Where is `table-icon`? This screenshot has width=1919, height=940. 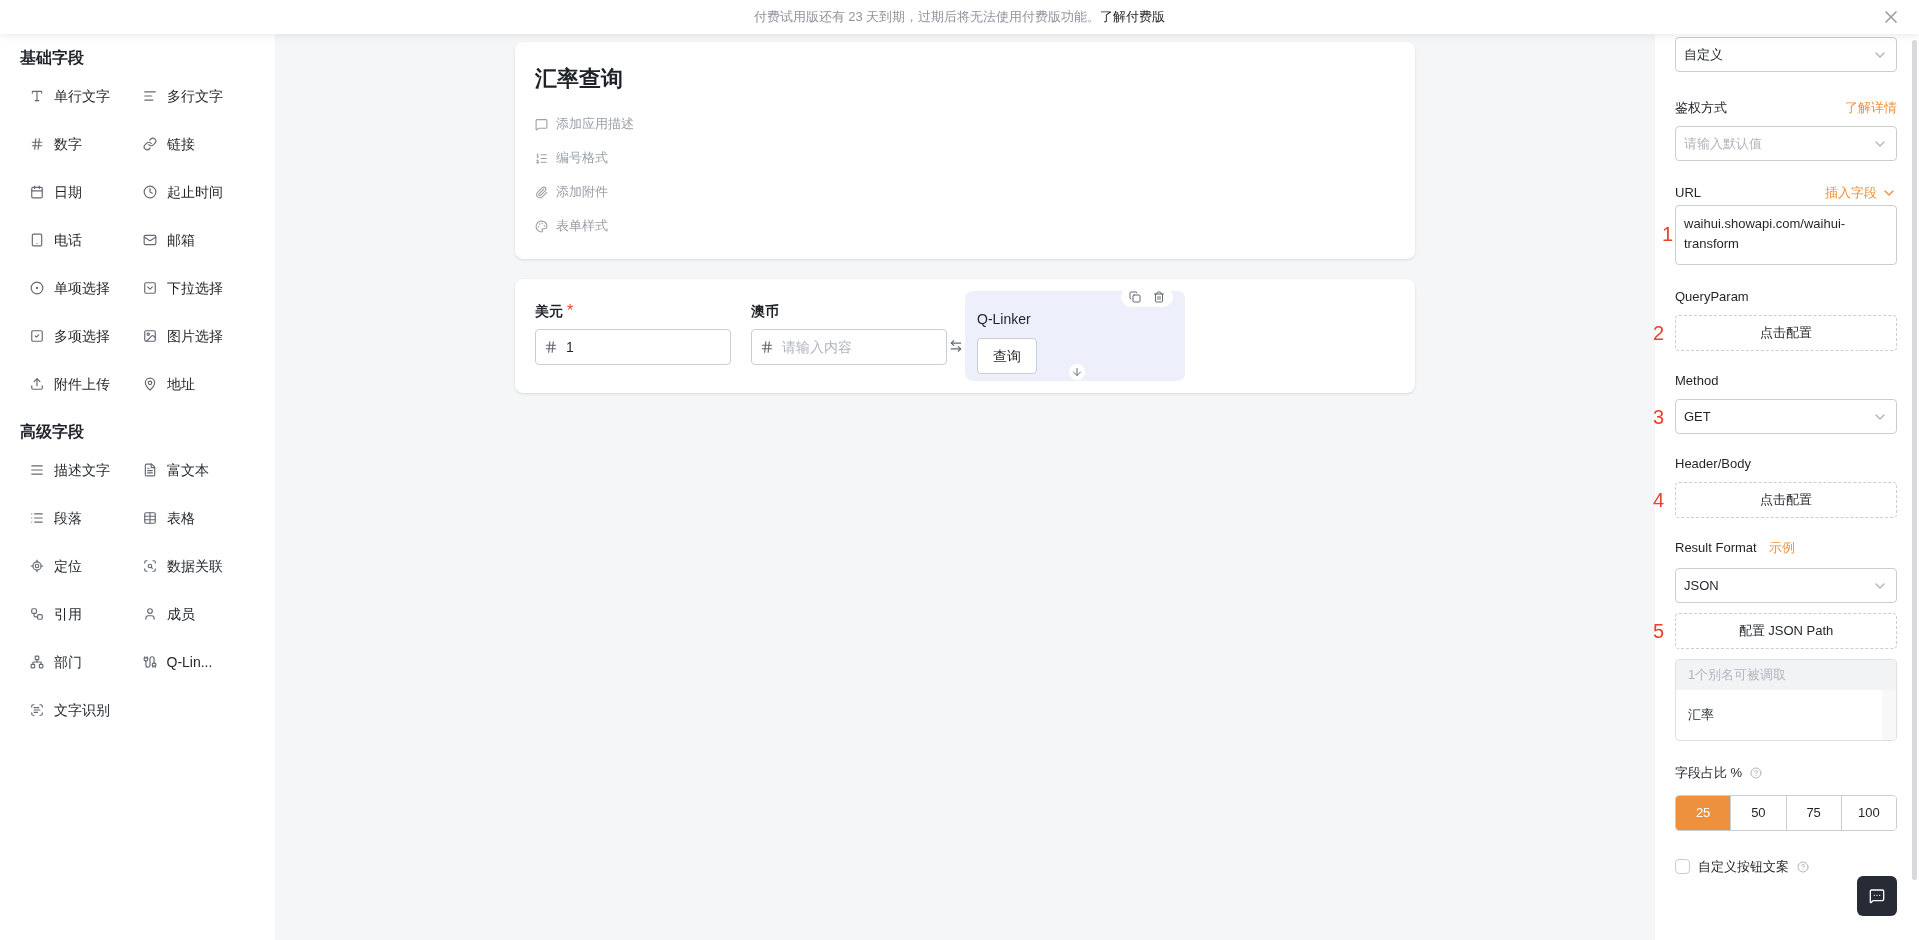 table-icon is located at coordinates (149, 518).